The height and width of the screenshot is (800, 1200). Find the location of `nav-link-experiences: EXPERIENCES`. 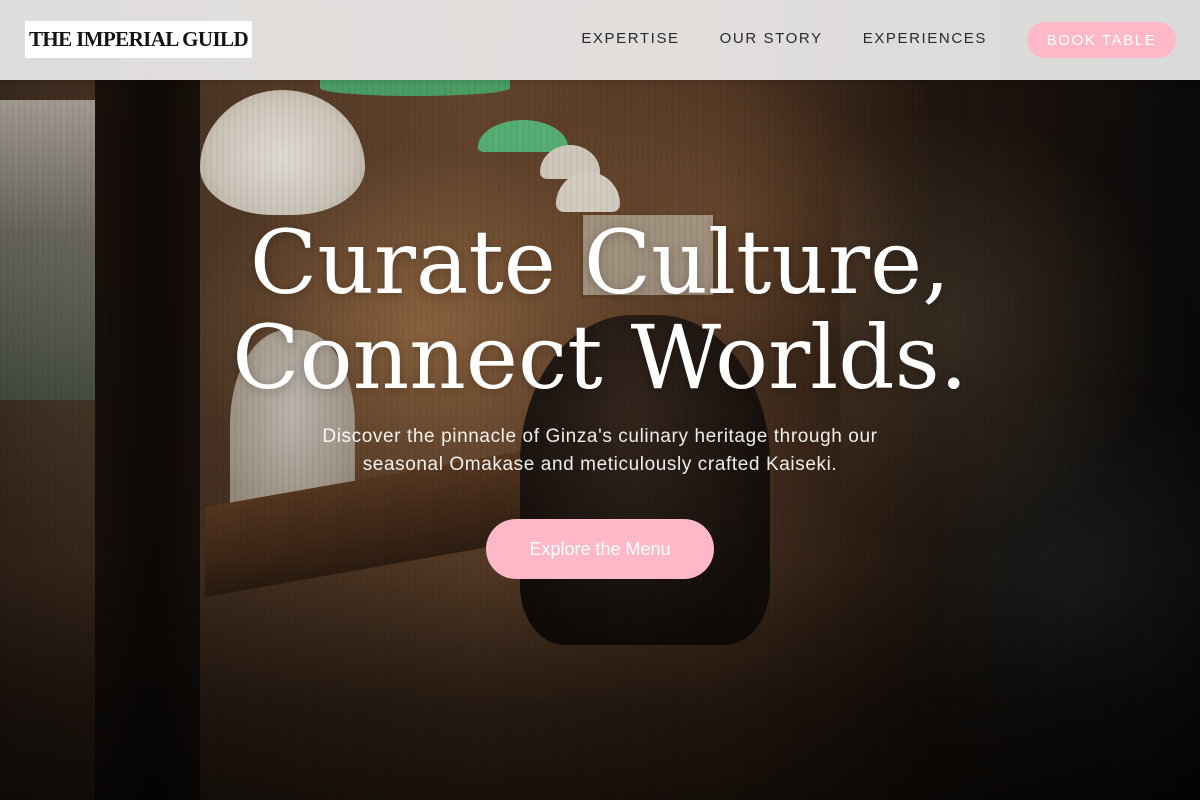

nav-link-experiences: EXPERIENCES is located at coordinates (925, 38).